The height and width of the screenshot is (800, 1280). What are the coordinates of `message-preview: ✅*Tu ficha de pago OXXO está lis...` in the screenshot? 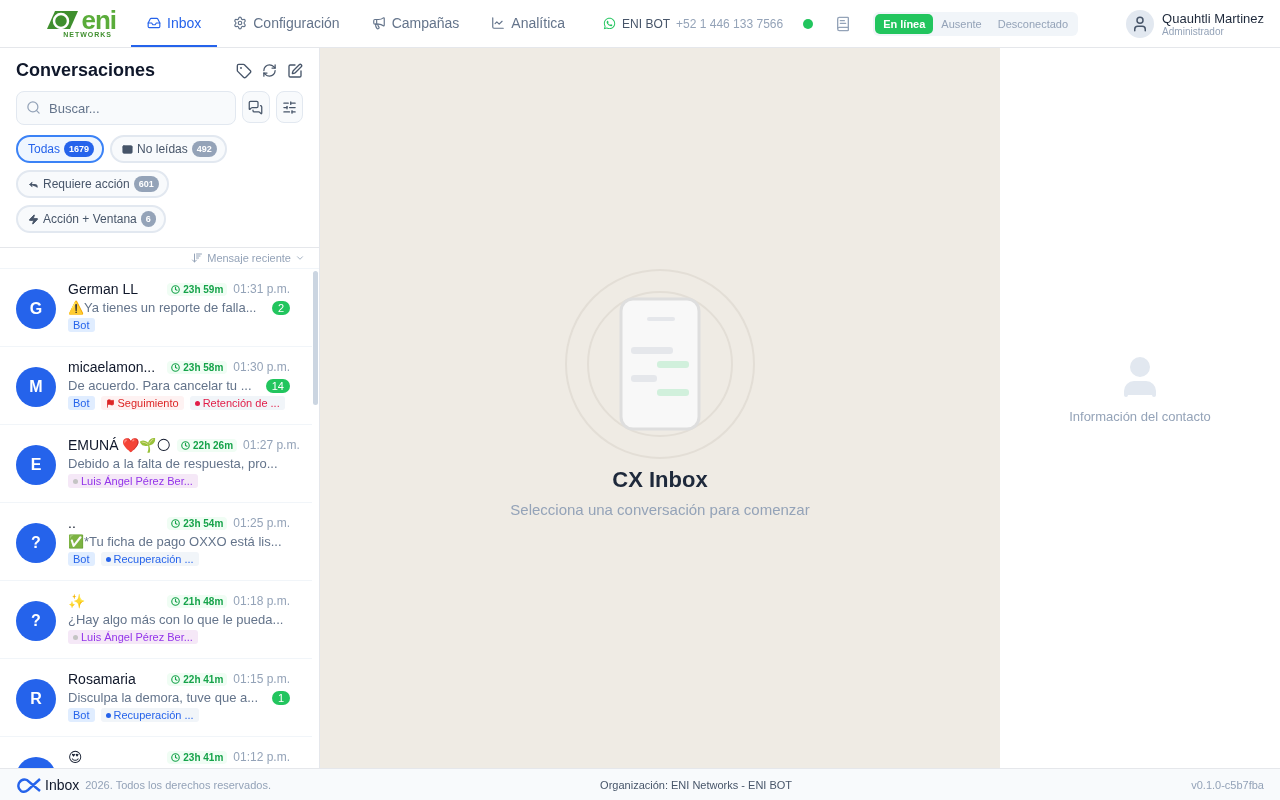 It's located at (175, 541).